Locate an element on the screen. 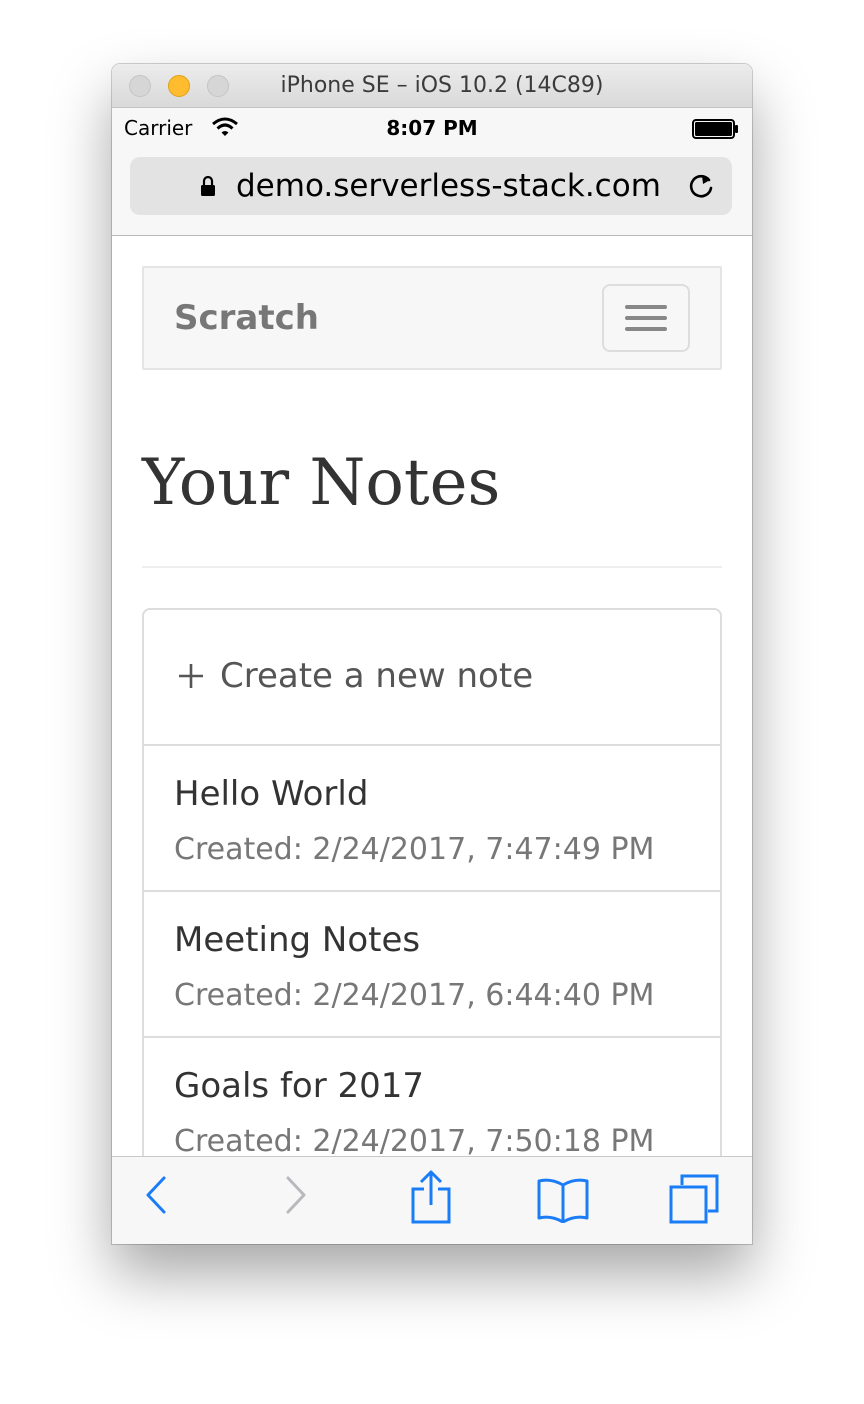  page-title: Your Notes is located at coordinates (321, 483).